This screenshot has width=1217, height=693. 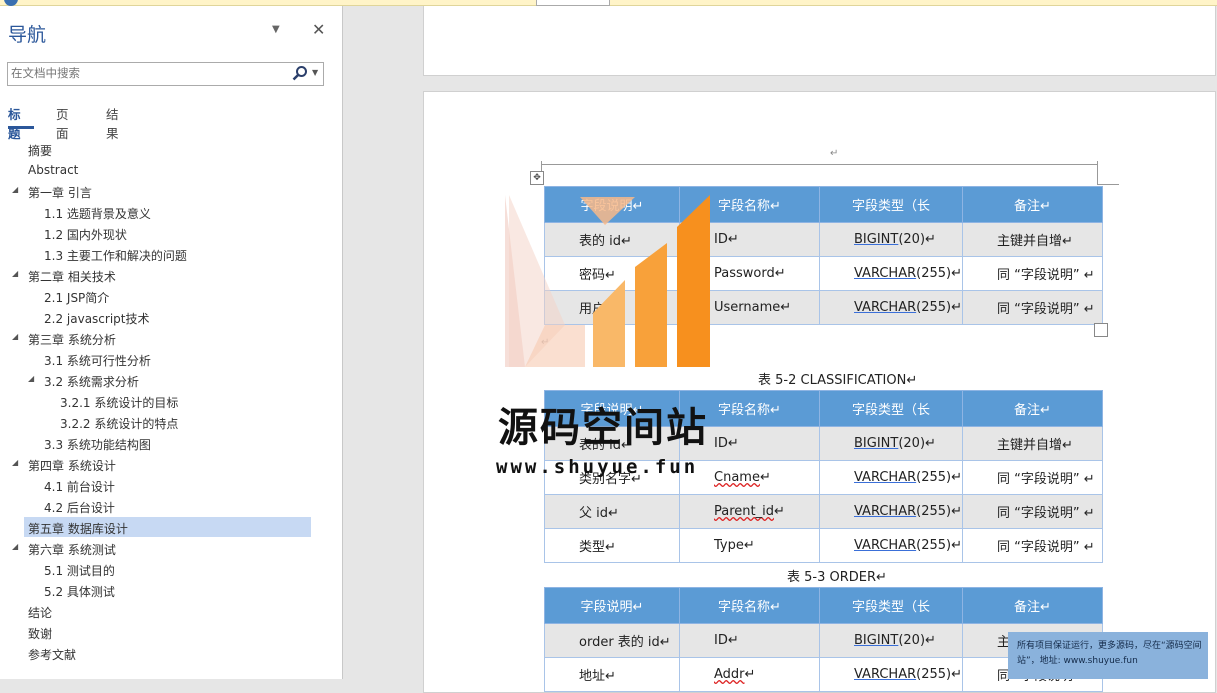 I want to click on nav-tree-item: 3.1 系统可行性分析, so click(x=171, y=359).